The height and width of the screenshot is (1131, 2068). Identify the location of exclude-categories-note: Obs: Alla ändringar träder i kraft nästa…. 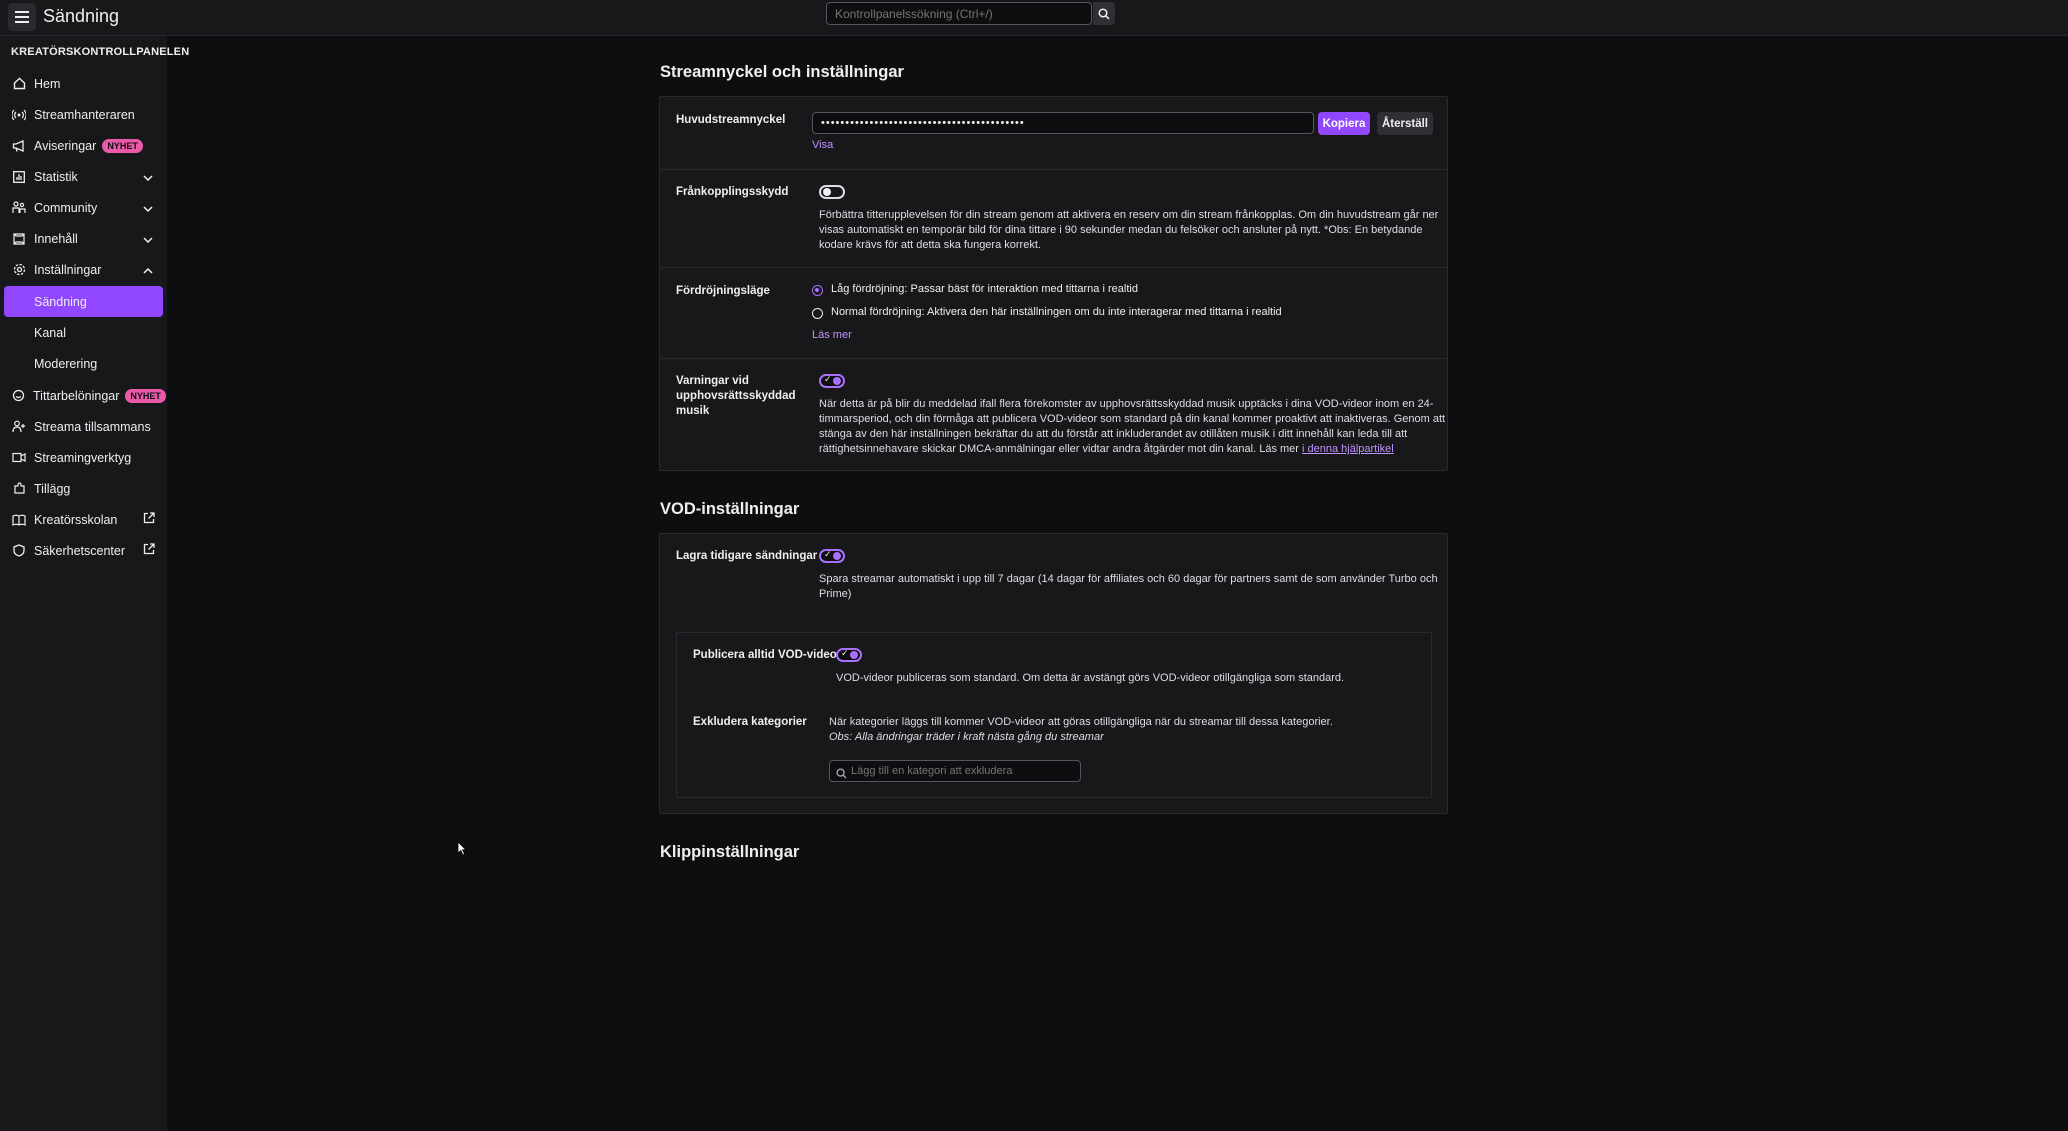
(966, 737).